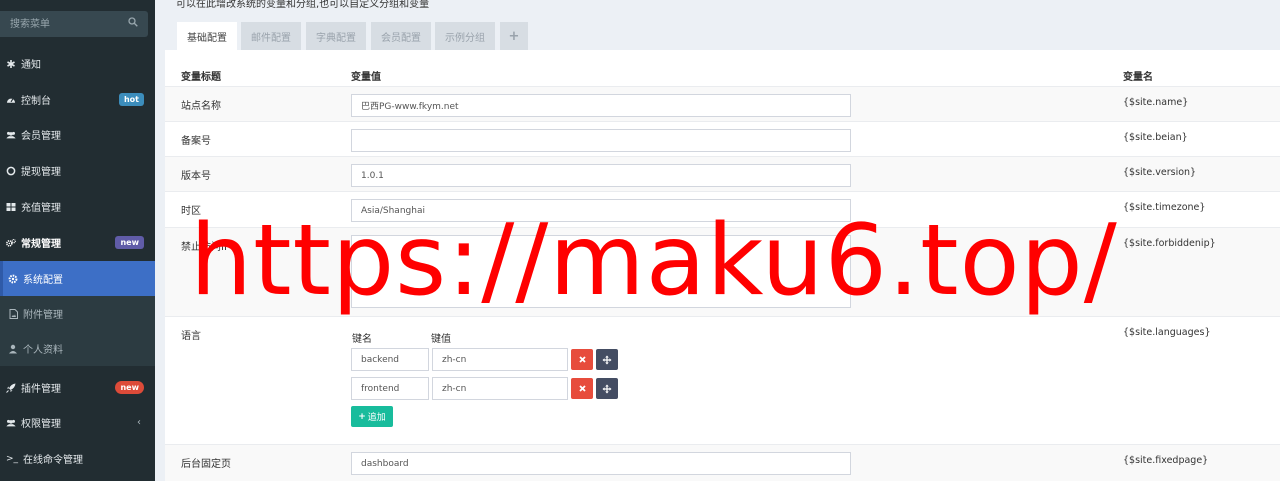 This screenshot has width=1280, height=481. What do you see at coordinates (201, 106) in the screenshot?
I see `row-label: 站点名称` at bounding box center [201, 106].